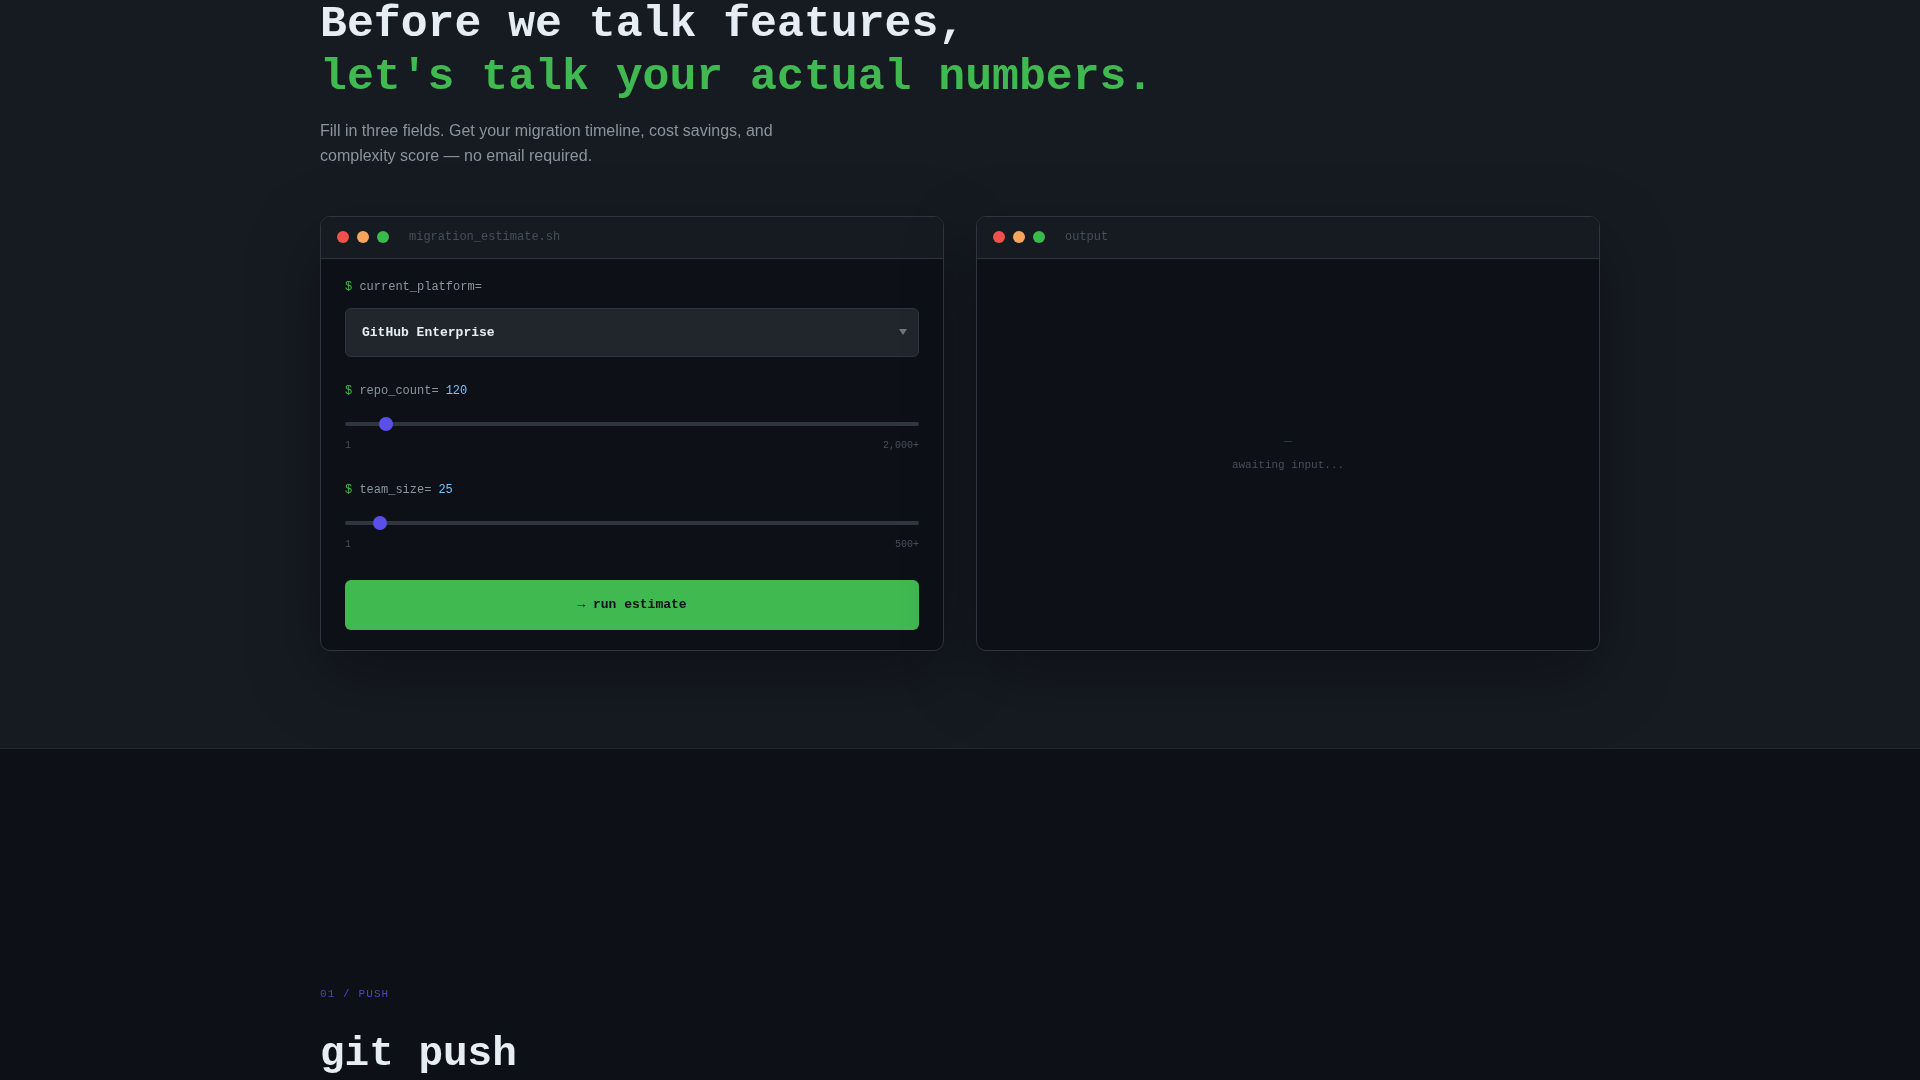 This screenshot has width=1920, height=1080. I want to click on heading-line: Before we talk features,, so click(643, 25).